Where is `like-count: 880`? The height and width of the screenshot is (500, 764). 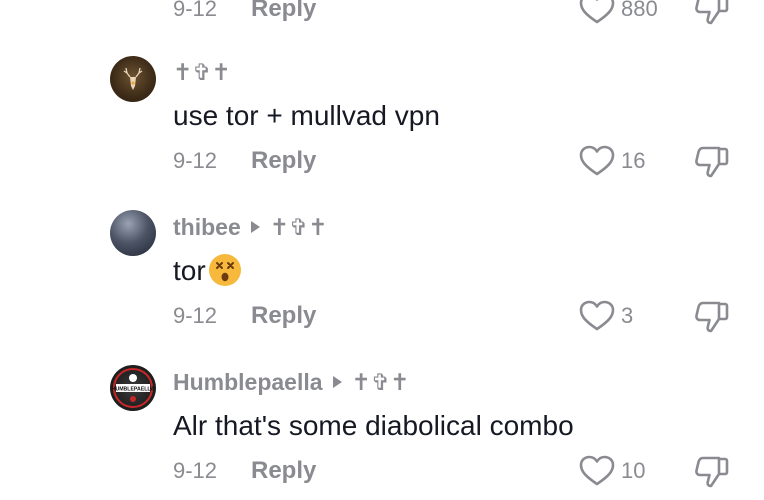 like-count: 880 is located at coordinates (639, 10).